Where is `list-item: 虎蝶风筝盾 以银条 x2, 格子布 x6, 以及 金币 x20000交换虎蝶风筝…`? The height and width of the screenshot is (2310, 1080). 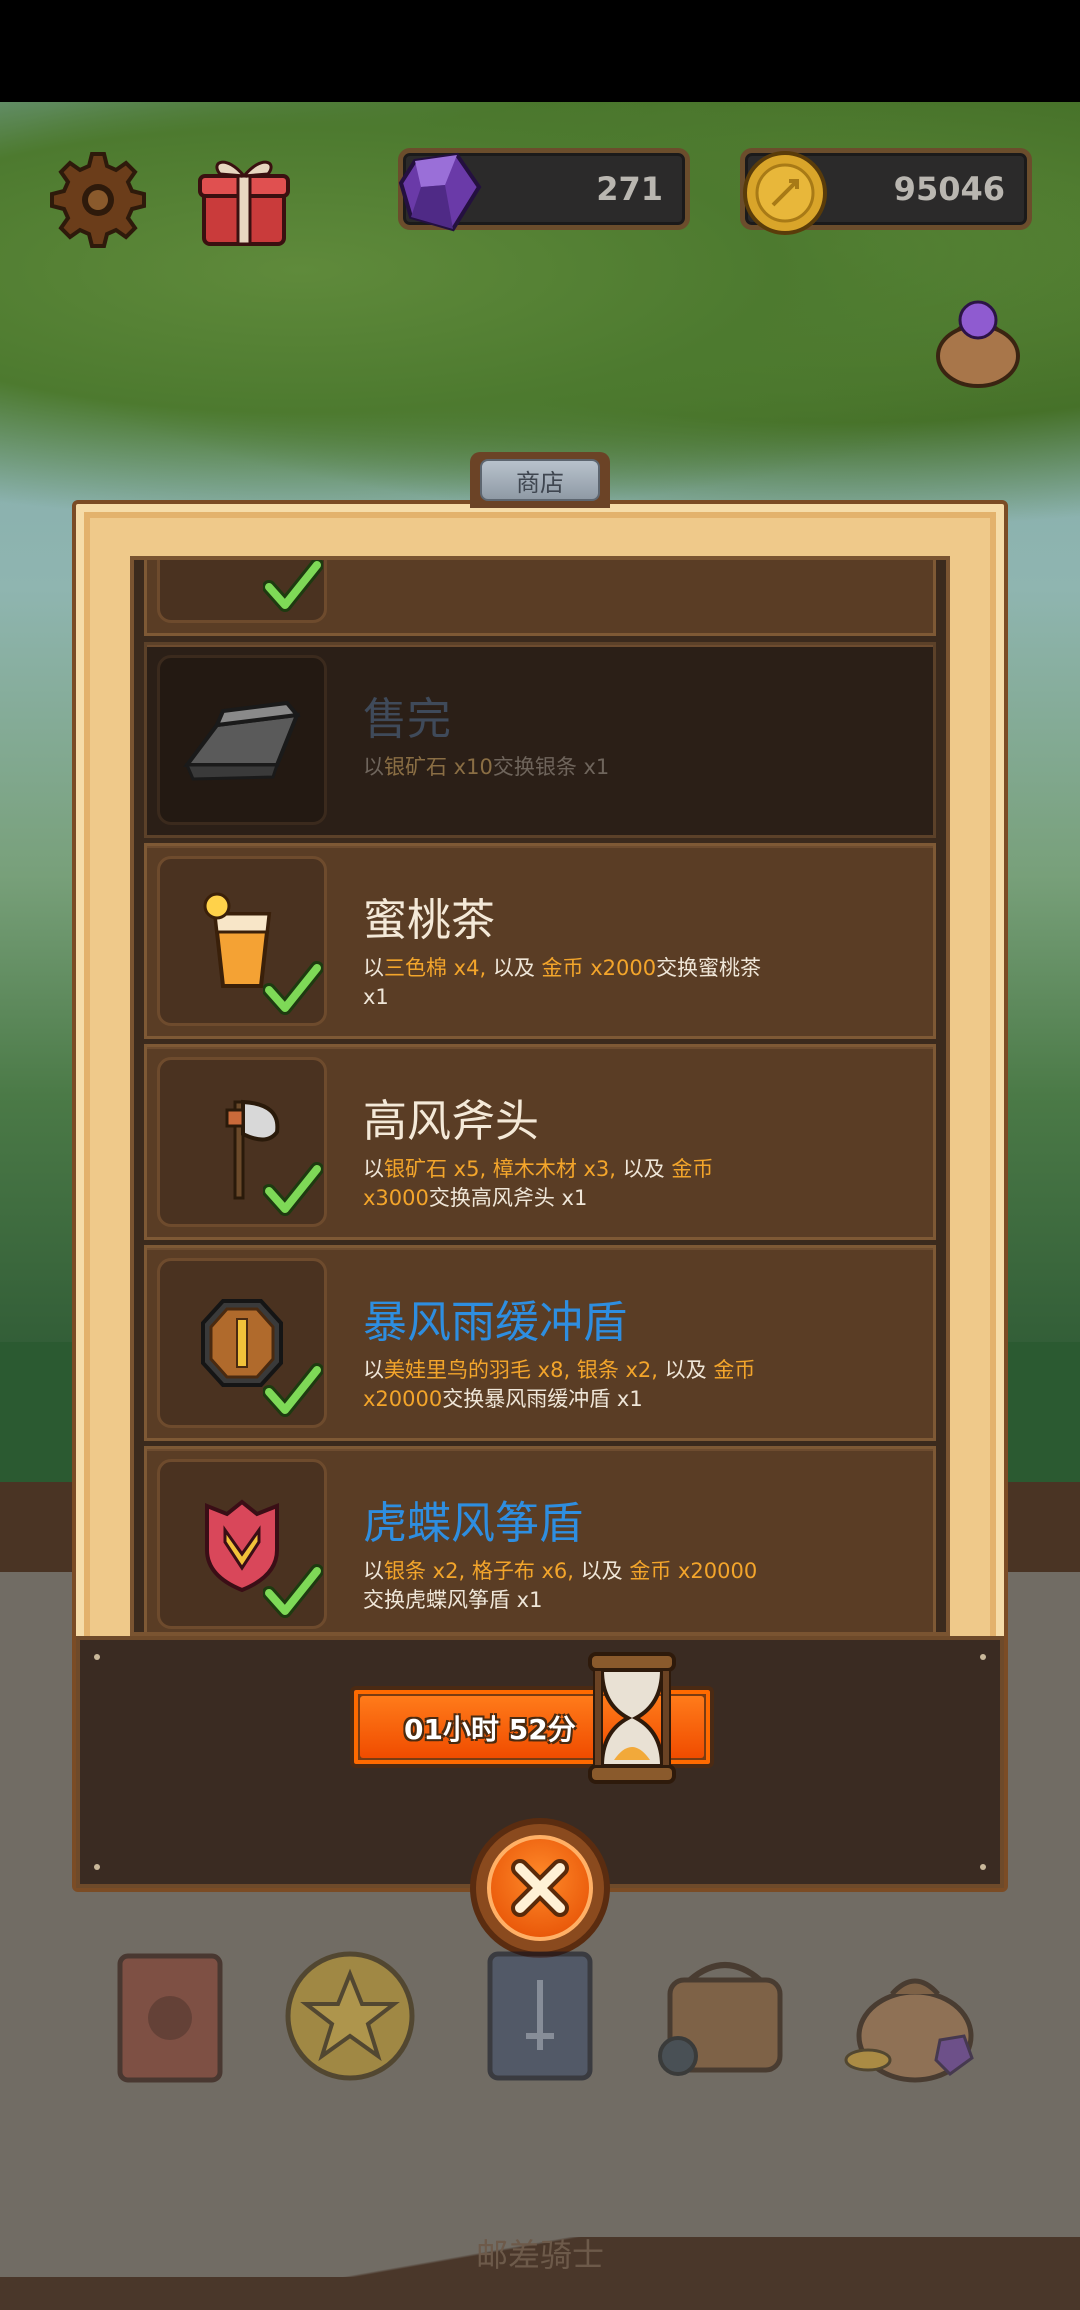
list-item: 虎蝶风筝盾 以银条 x2, 格子布 x6, 以及 金币 x20000交换虎蝶风筝… is located at coordinates (540, 1539).